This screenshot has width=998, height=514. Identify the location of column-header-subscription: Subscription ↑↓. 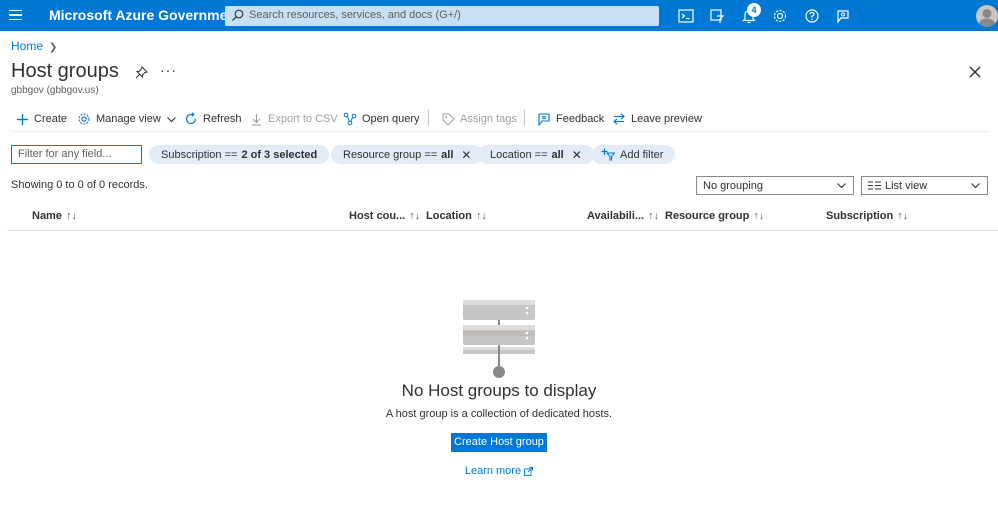
(867, 216).